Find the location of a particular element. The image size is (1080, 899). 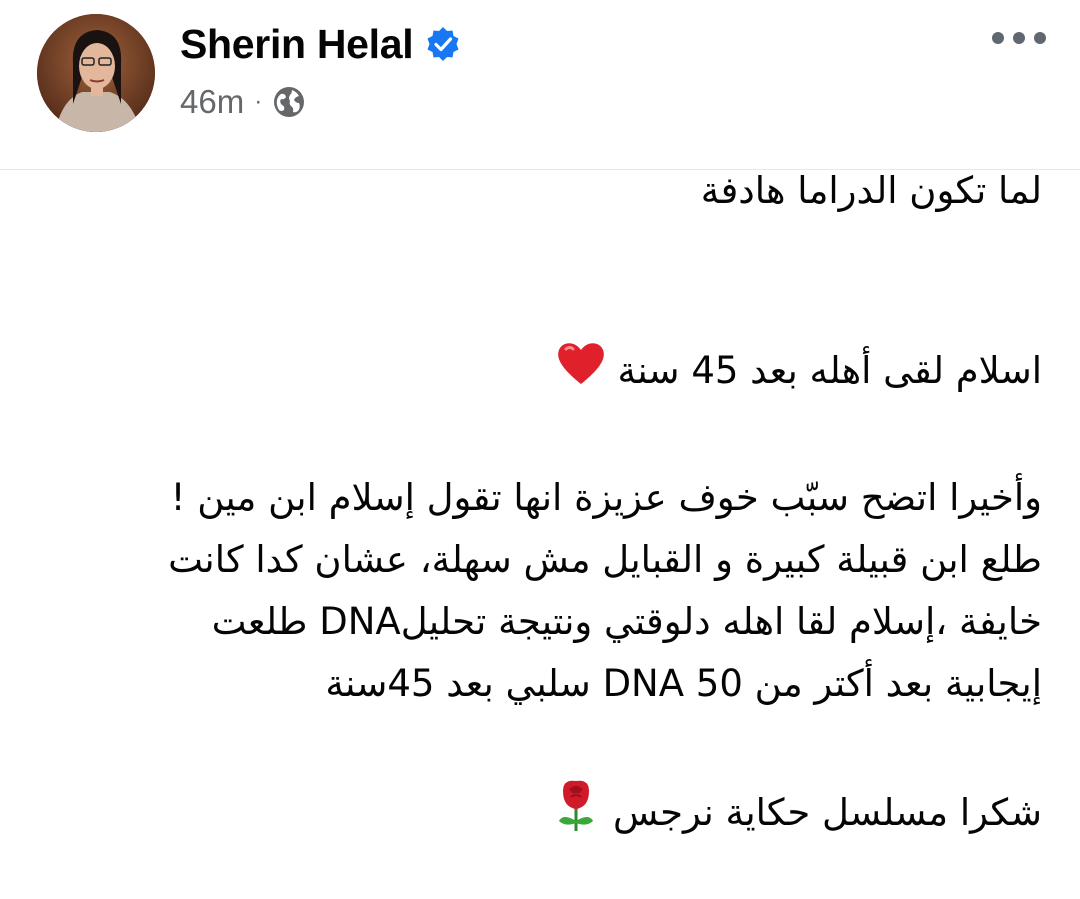

post-time: 46m is located at coordinates (212, 102).